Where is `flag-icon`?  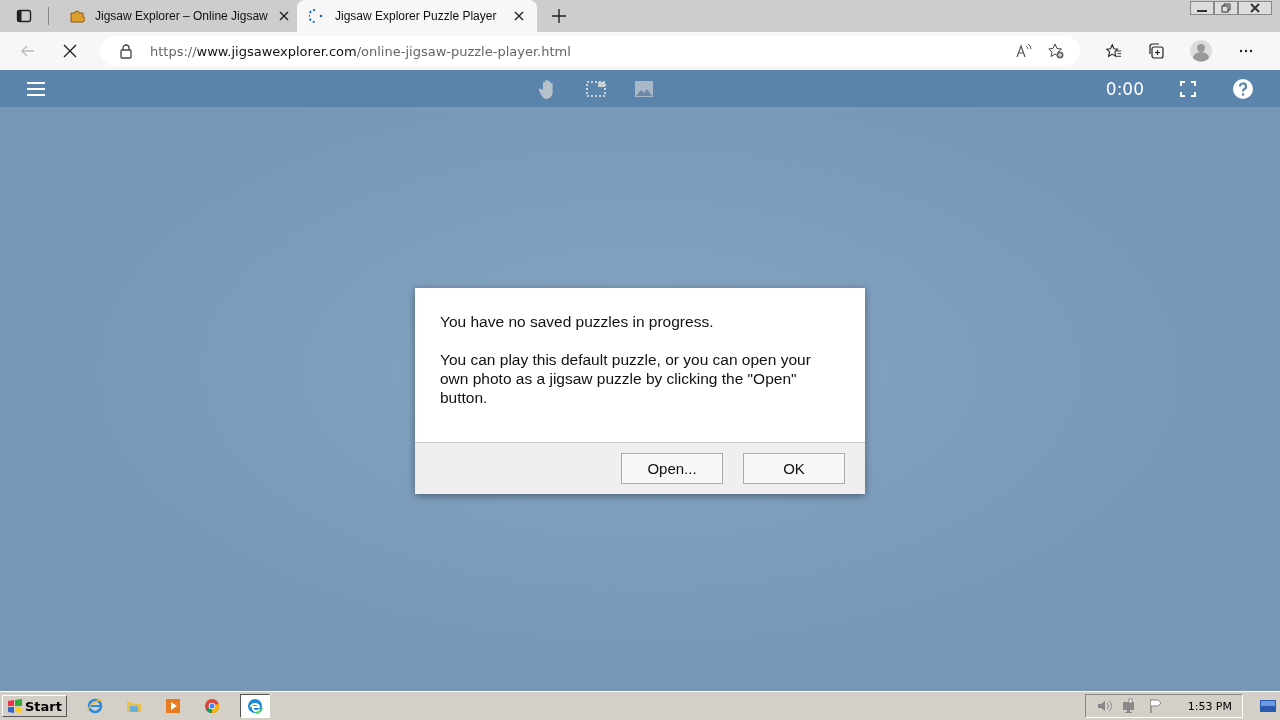 flag-icon is located at coordinates (1155, 706).